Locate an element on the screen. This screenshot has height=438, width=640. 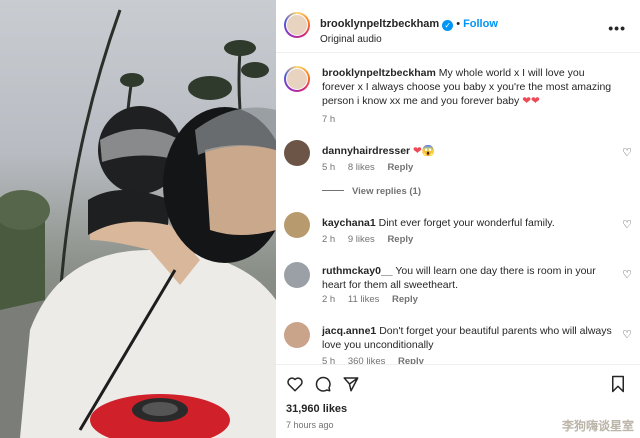
comment-body: Dint ever forget your wonderful family. is located at coordinates (466, 223).